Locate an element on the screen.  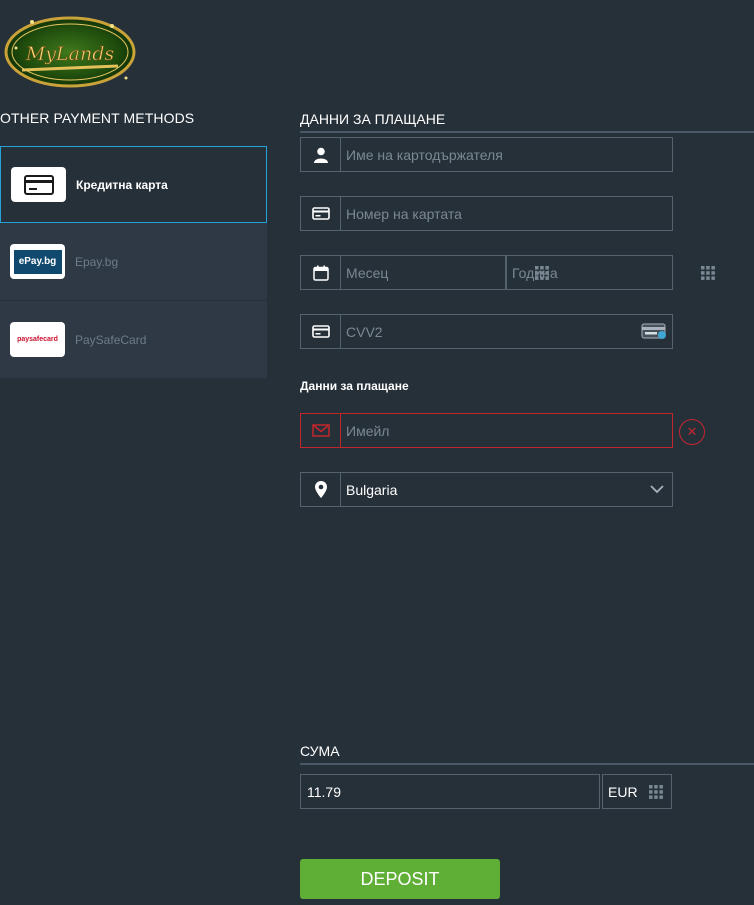
method-credit-card: Кредитна карта is located at coordinates (133, 184).